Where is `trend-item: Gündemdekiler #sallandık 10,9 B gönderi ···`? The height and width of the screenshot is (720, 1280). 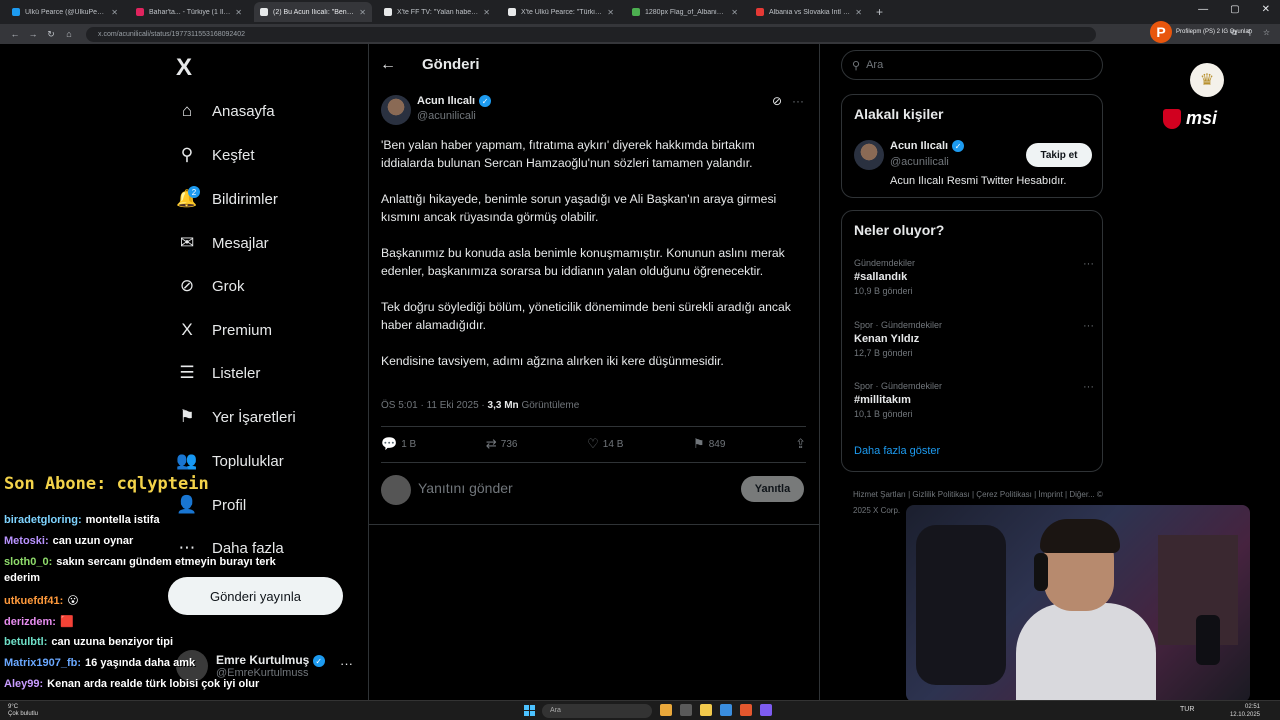 trend-item: Gündemdekiler #sallandık 10,9 B gönderi ··· is located at coordinates (974, 277).